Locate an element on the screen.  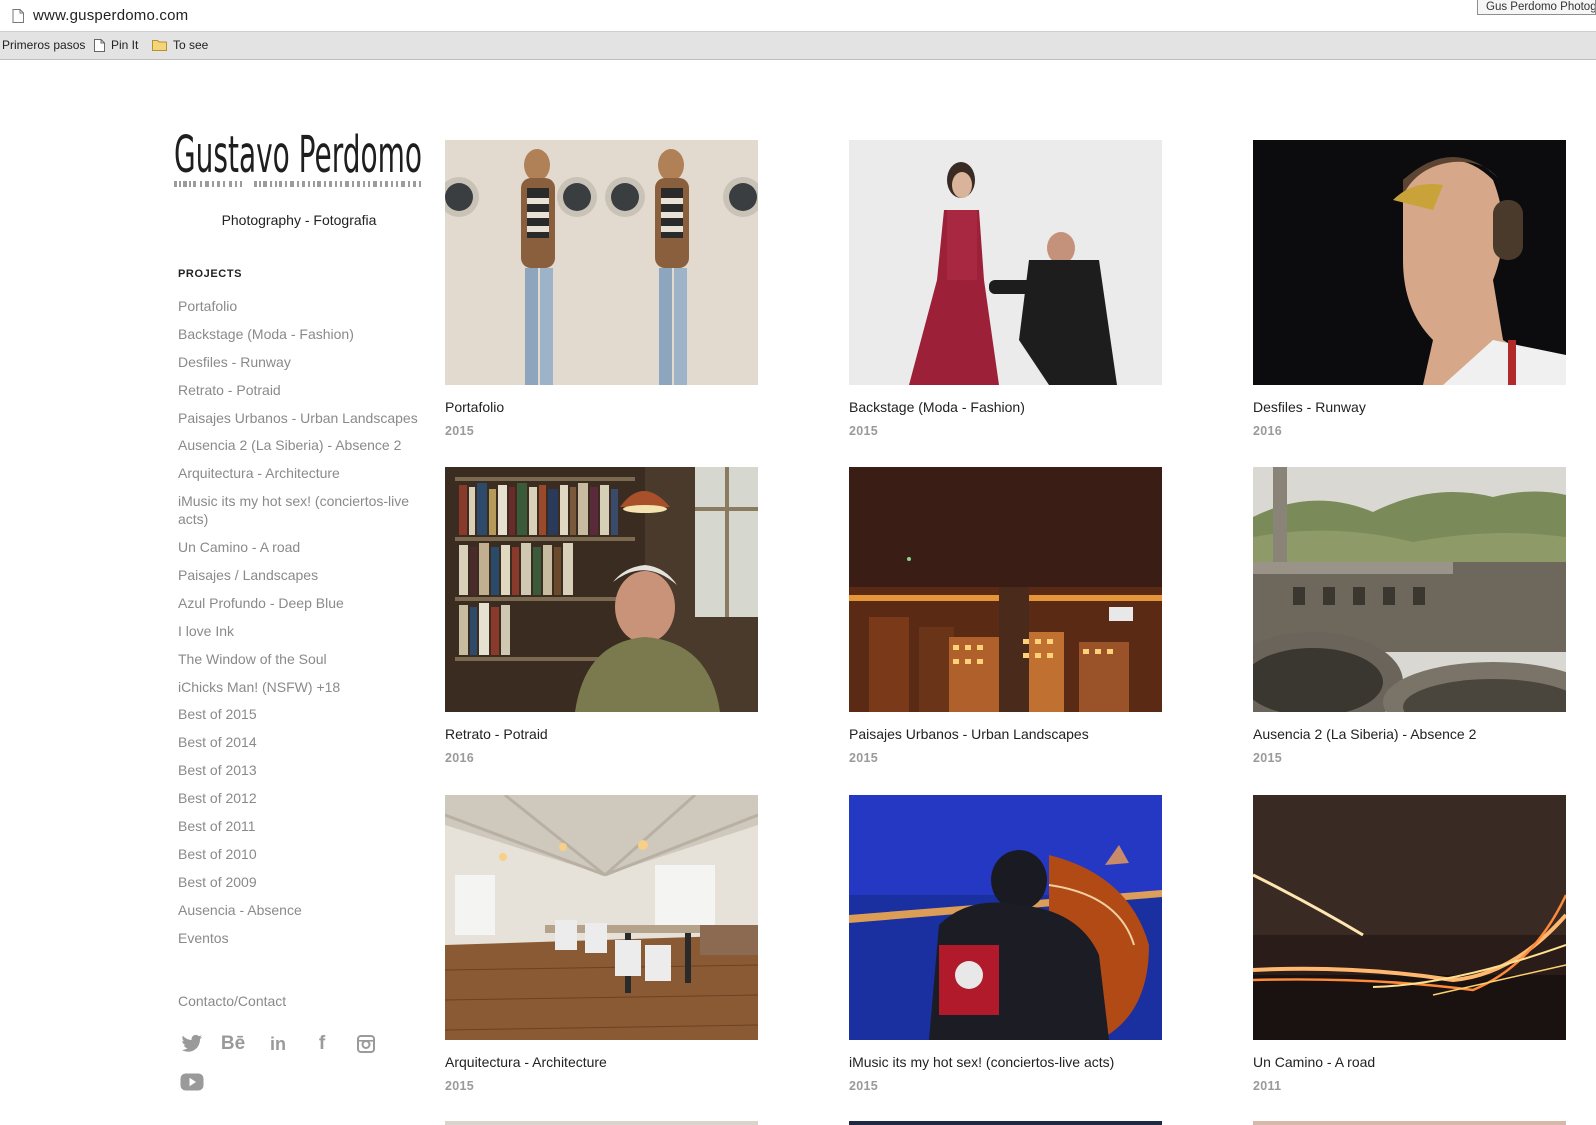
project-title: Ausencia 2 (La Siberia) - Absence 2 is located at coordinates (1364, 734).